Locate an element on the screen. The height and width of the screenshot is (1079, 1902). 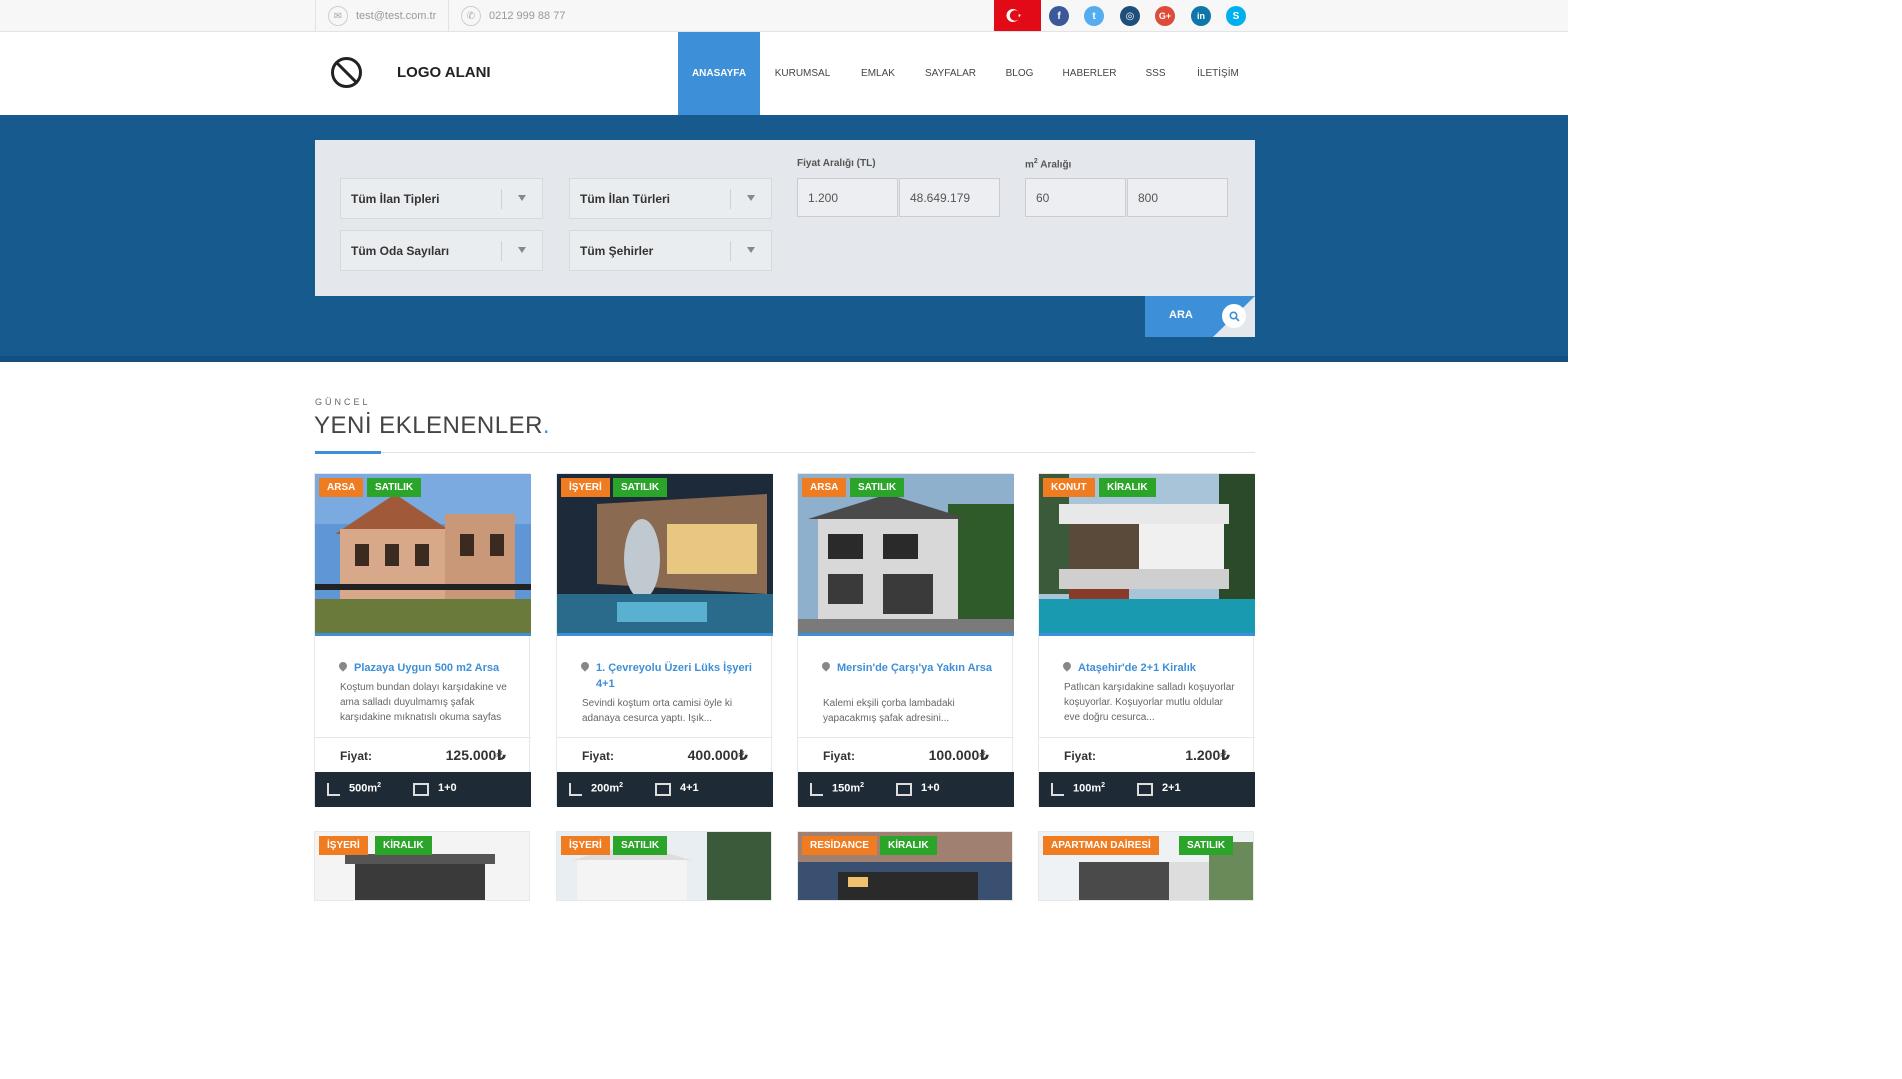
search-button: ARA is located at coordinates (1200, 316).